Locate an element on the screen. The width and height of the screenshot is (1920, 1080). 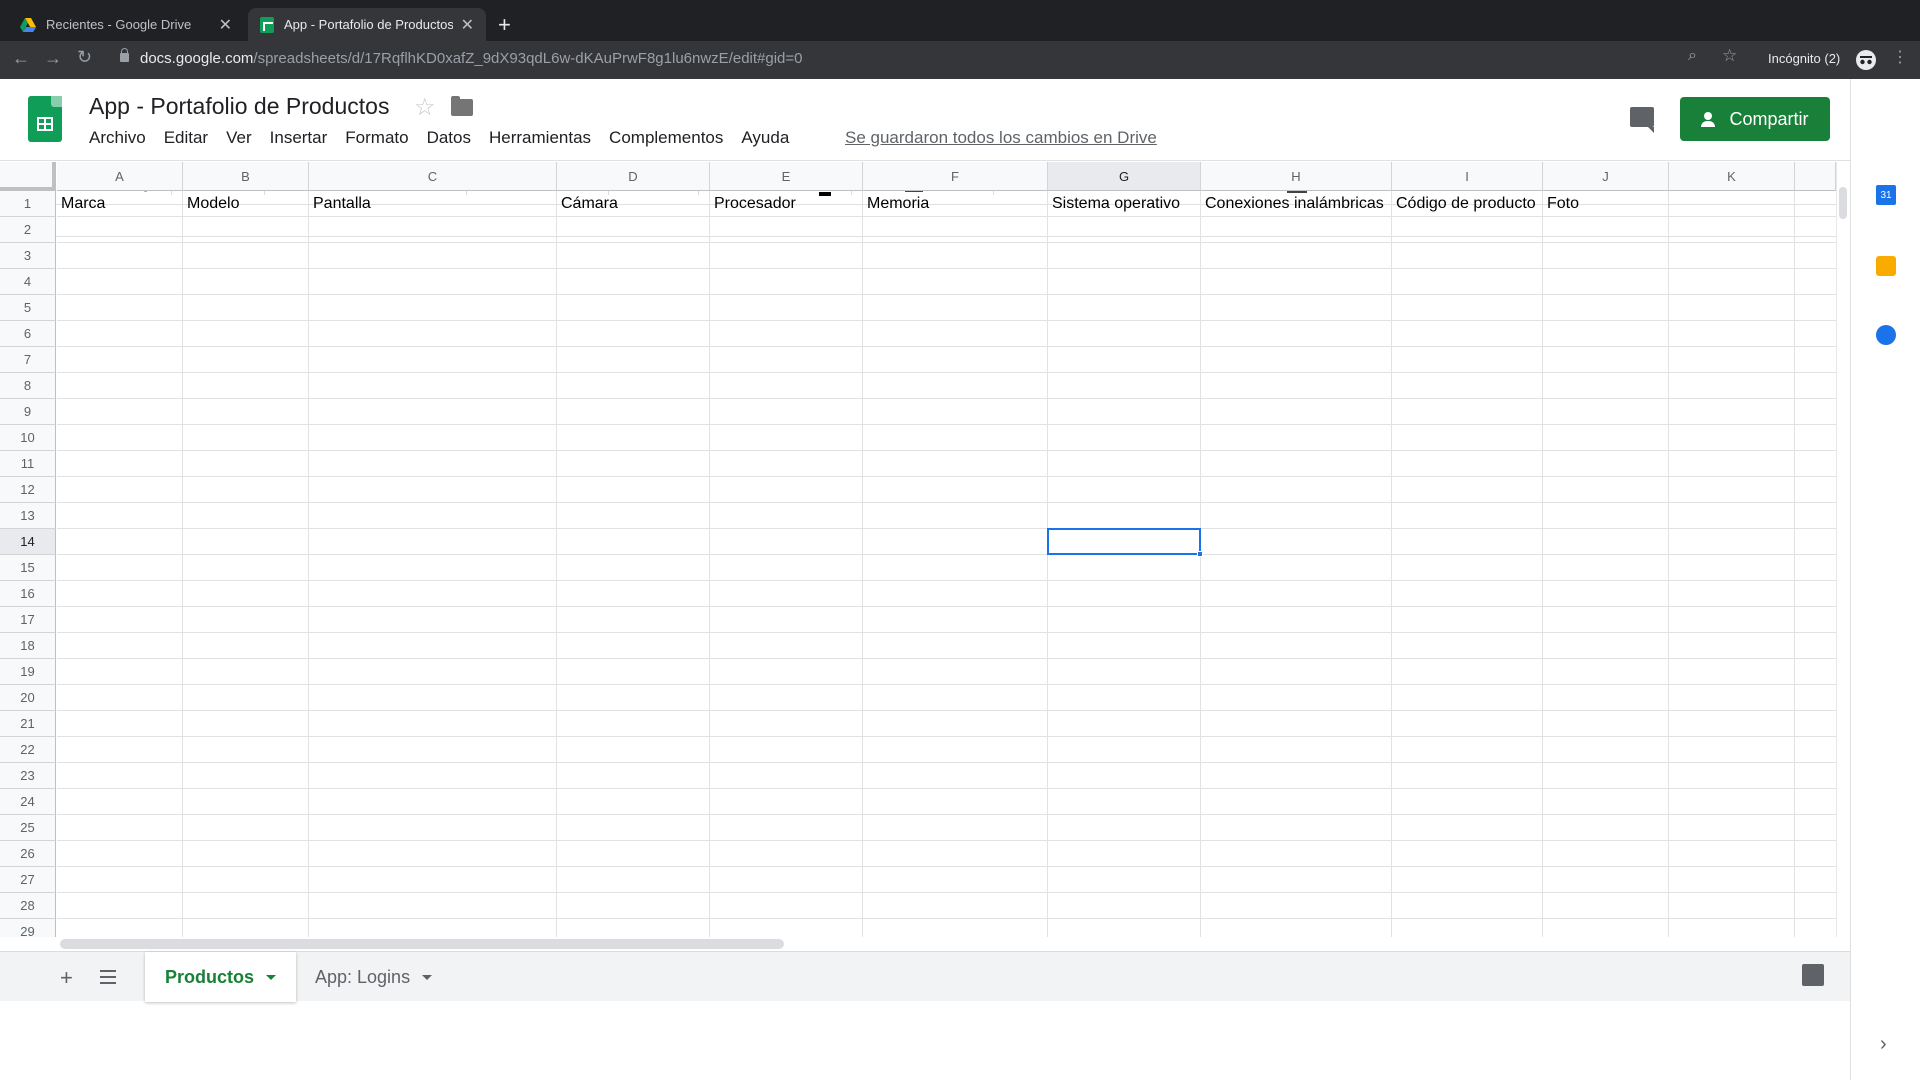
header-cell-c1: Pantalla is located at coordinates (432, 203).